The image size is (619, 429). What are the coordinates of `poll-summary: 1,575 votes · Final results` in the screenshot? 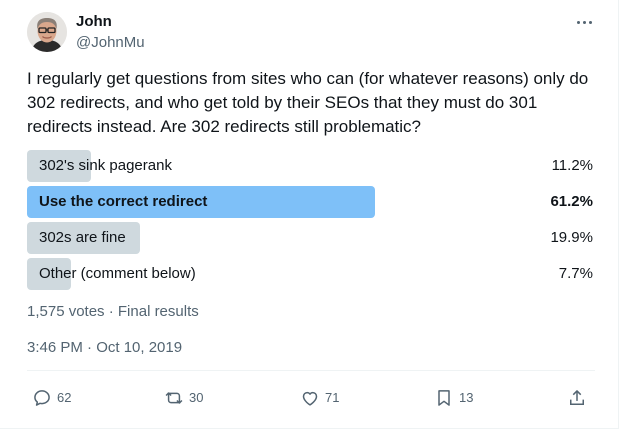 It's located at (113, 311).